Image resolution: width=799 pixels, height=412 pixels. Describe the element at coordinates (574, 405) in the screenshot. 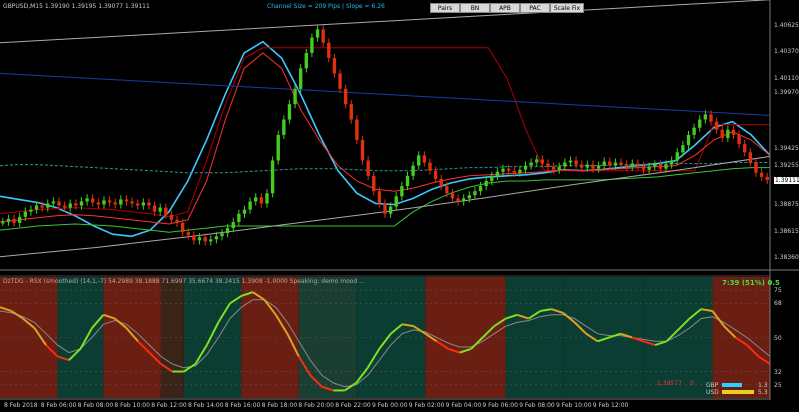

I see `time-tick: 9 Feb 10:00` at that location.